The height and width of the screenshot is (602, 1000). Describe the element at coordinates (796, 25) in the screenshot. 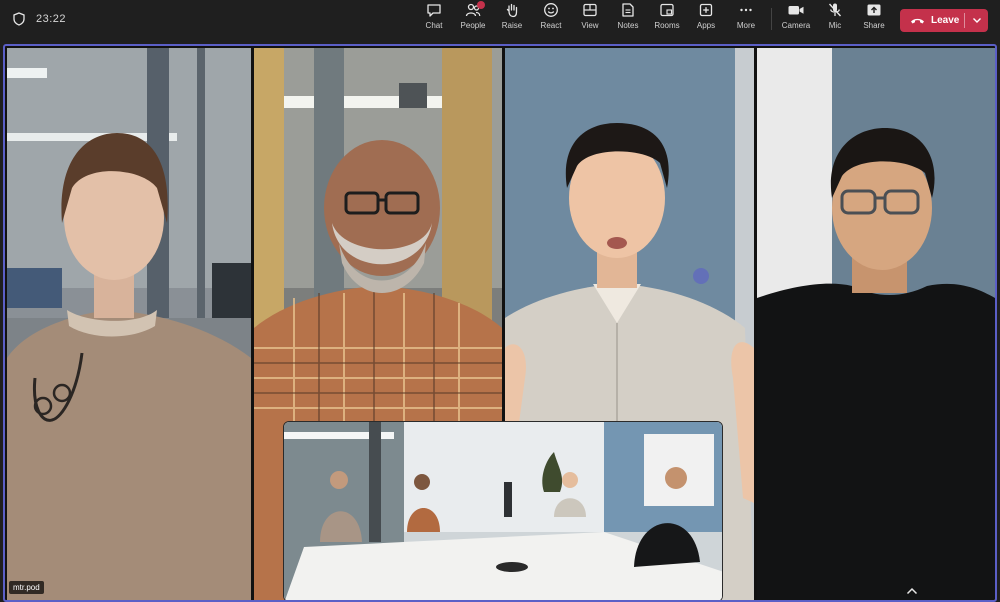

I see `camera-label: Camera` at that location.